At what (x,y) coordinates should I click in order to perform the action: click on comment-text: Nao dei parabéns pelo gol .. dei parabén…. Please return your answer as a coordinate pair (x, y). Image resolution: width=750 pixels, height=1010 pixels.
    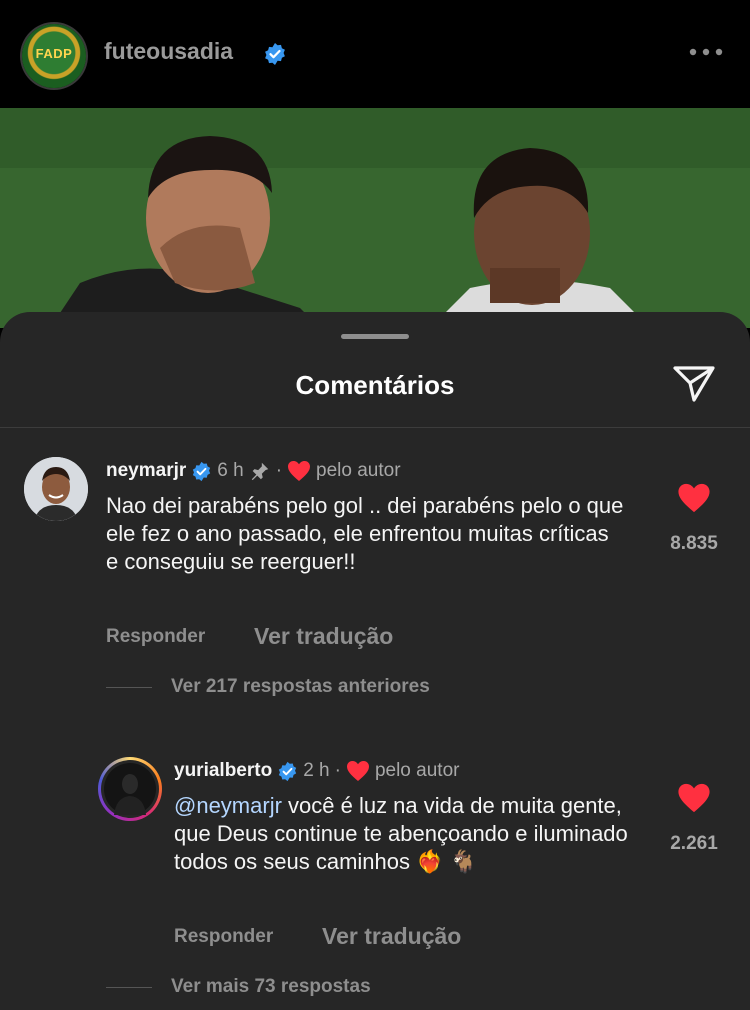
    Looking at the image, I should click on (365, 533).